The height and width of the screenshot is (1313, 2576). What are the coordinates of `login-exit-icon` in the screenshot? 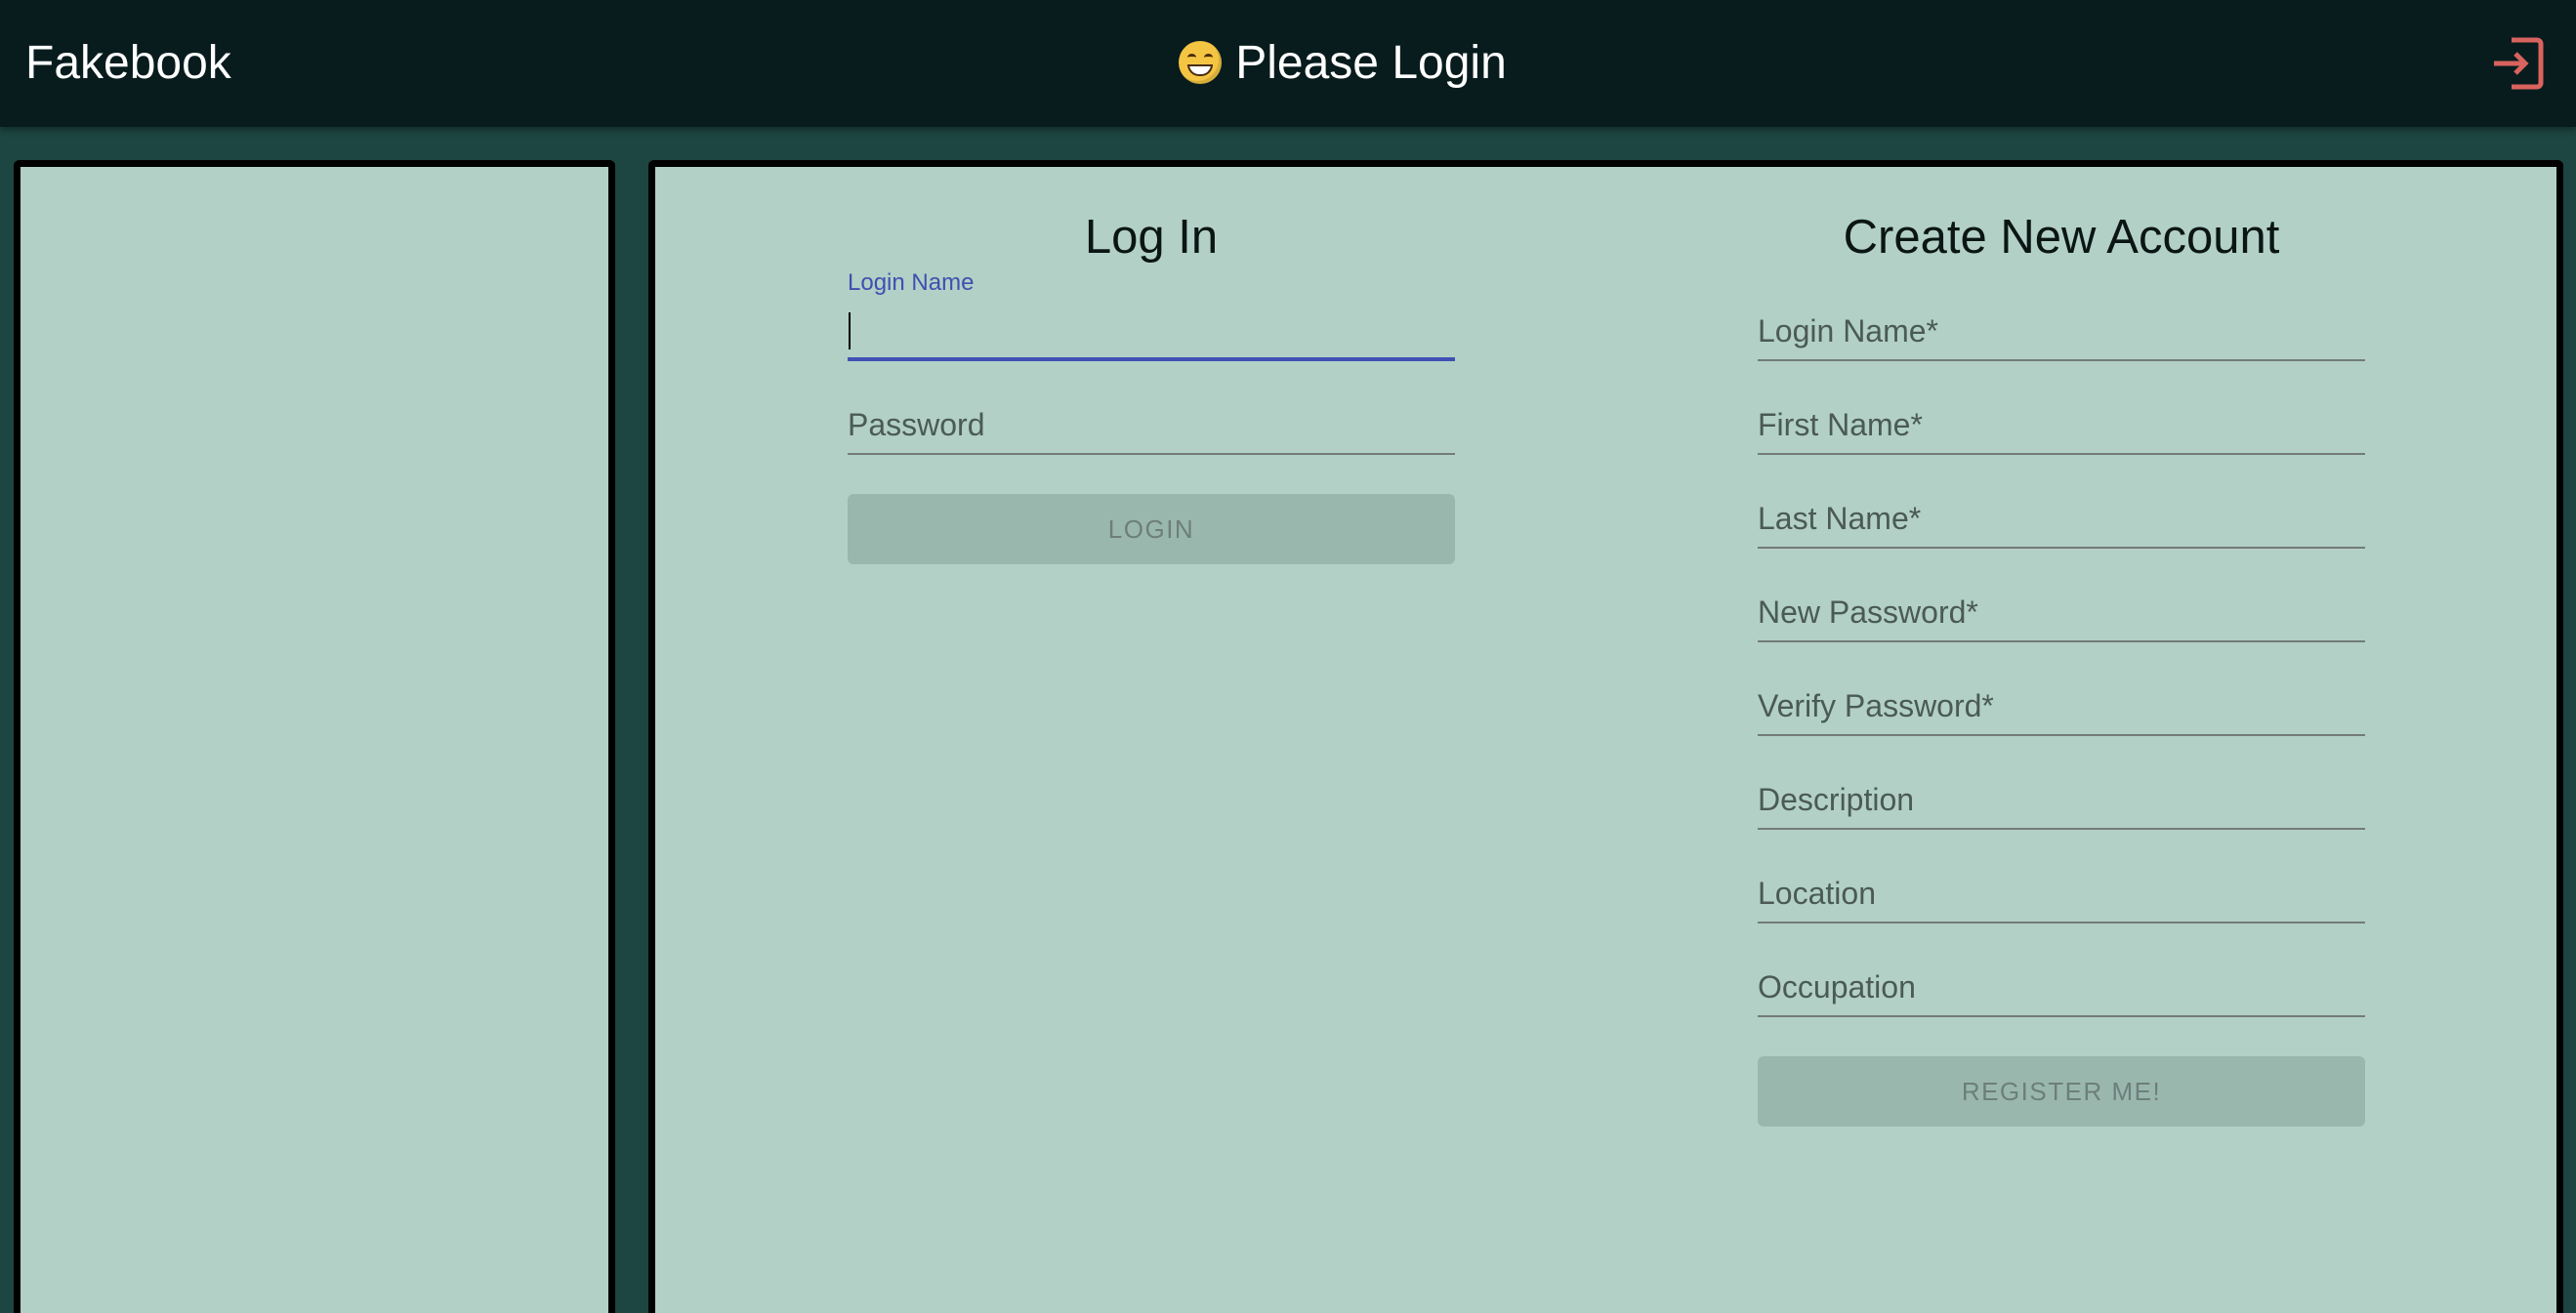 It's located at (2519, 63).